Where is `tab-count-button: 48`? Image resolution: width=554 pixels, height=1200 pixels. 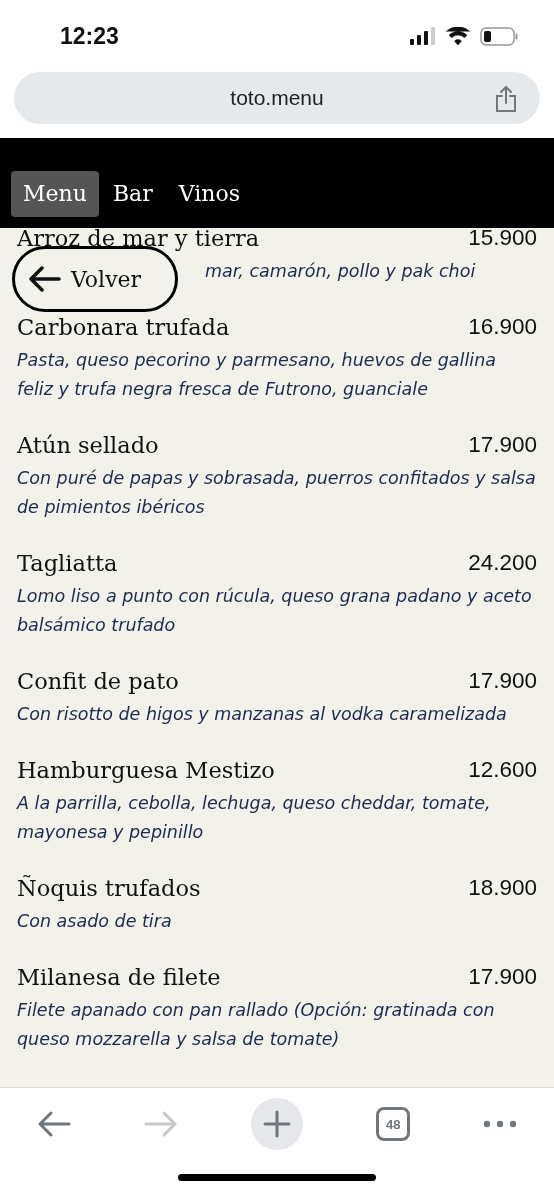
tab-count-button: 48 is located at coordinates (393, 1124).